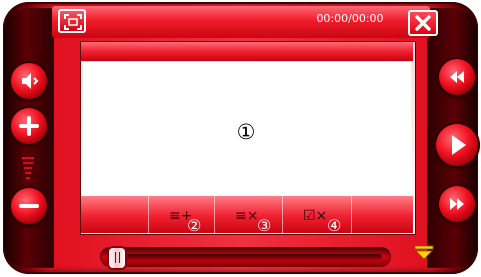 Image resolution: width=481 pixels, height=277 pixels. I want to click on volume-up-icon, so click(29, 126).